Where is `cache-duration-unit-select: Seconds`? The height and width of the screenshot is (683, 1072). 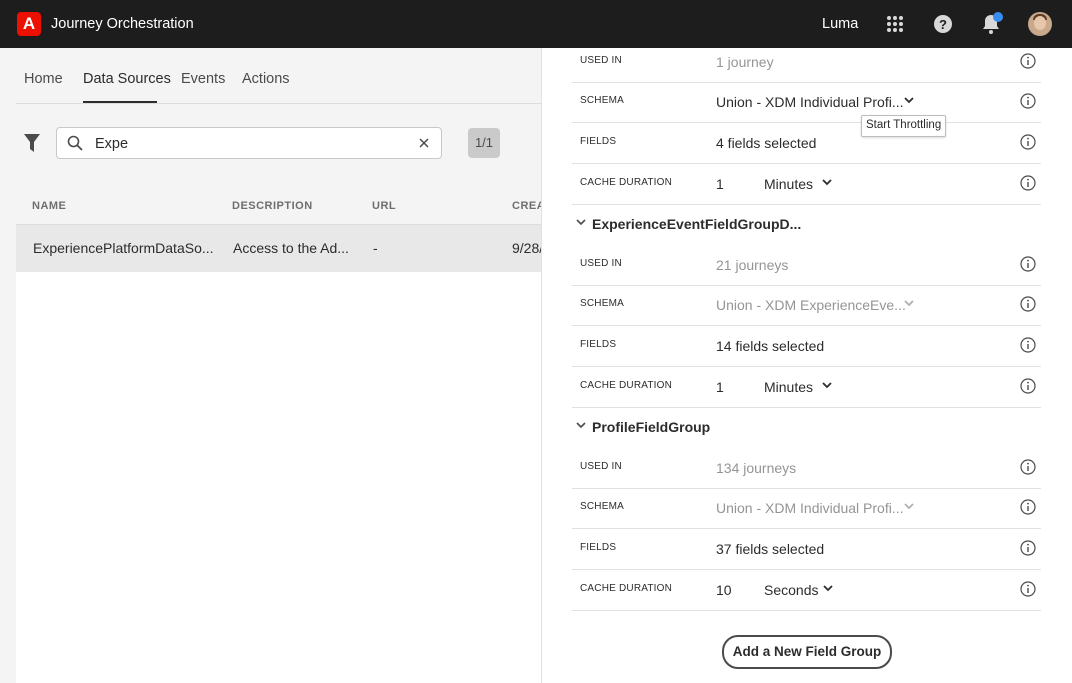
cache-duration-unit-select: Seconds is located at coordinates (791, 590).